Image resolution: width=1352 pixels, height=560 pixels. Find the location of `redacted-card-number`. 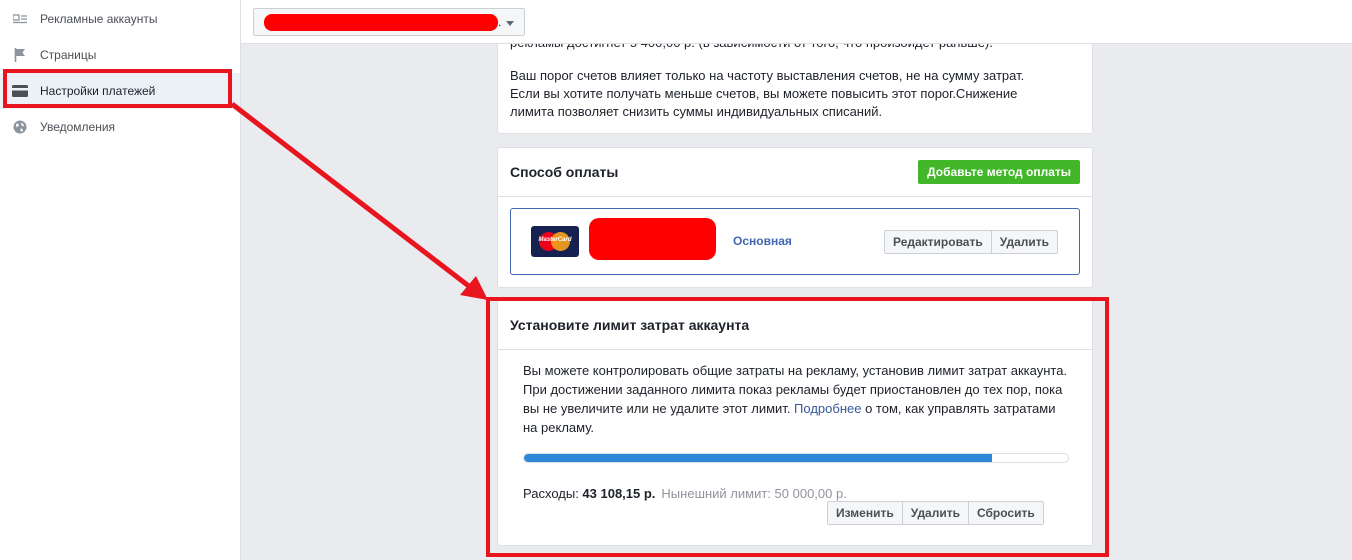

redacted-card-number is located at coordinates (652, 239).